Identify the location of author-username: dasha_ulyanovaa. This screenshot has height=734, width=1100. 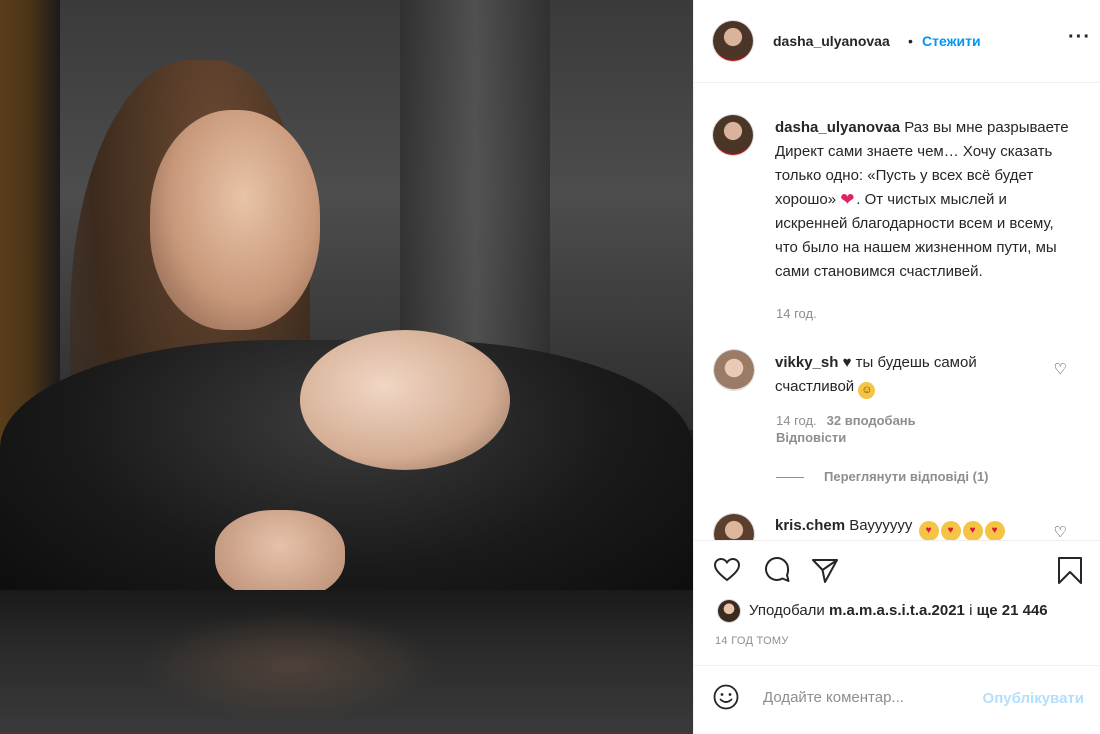
(831, 41).